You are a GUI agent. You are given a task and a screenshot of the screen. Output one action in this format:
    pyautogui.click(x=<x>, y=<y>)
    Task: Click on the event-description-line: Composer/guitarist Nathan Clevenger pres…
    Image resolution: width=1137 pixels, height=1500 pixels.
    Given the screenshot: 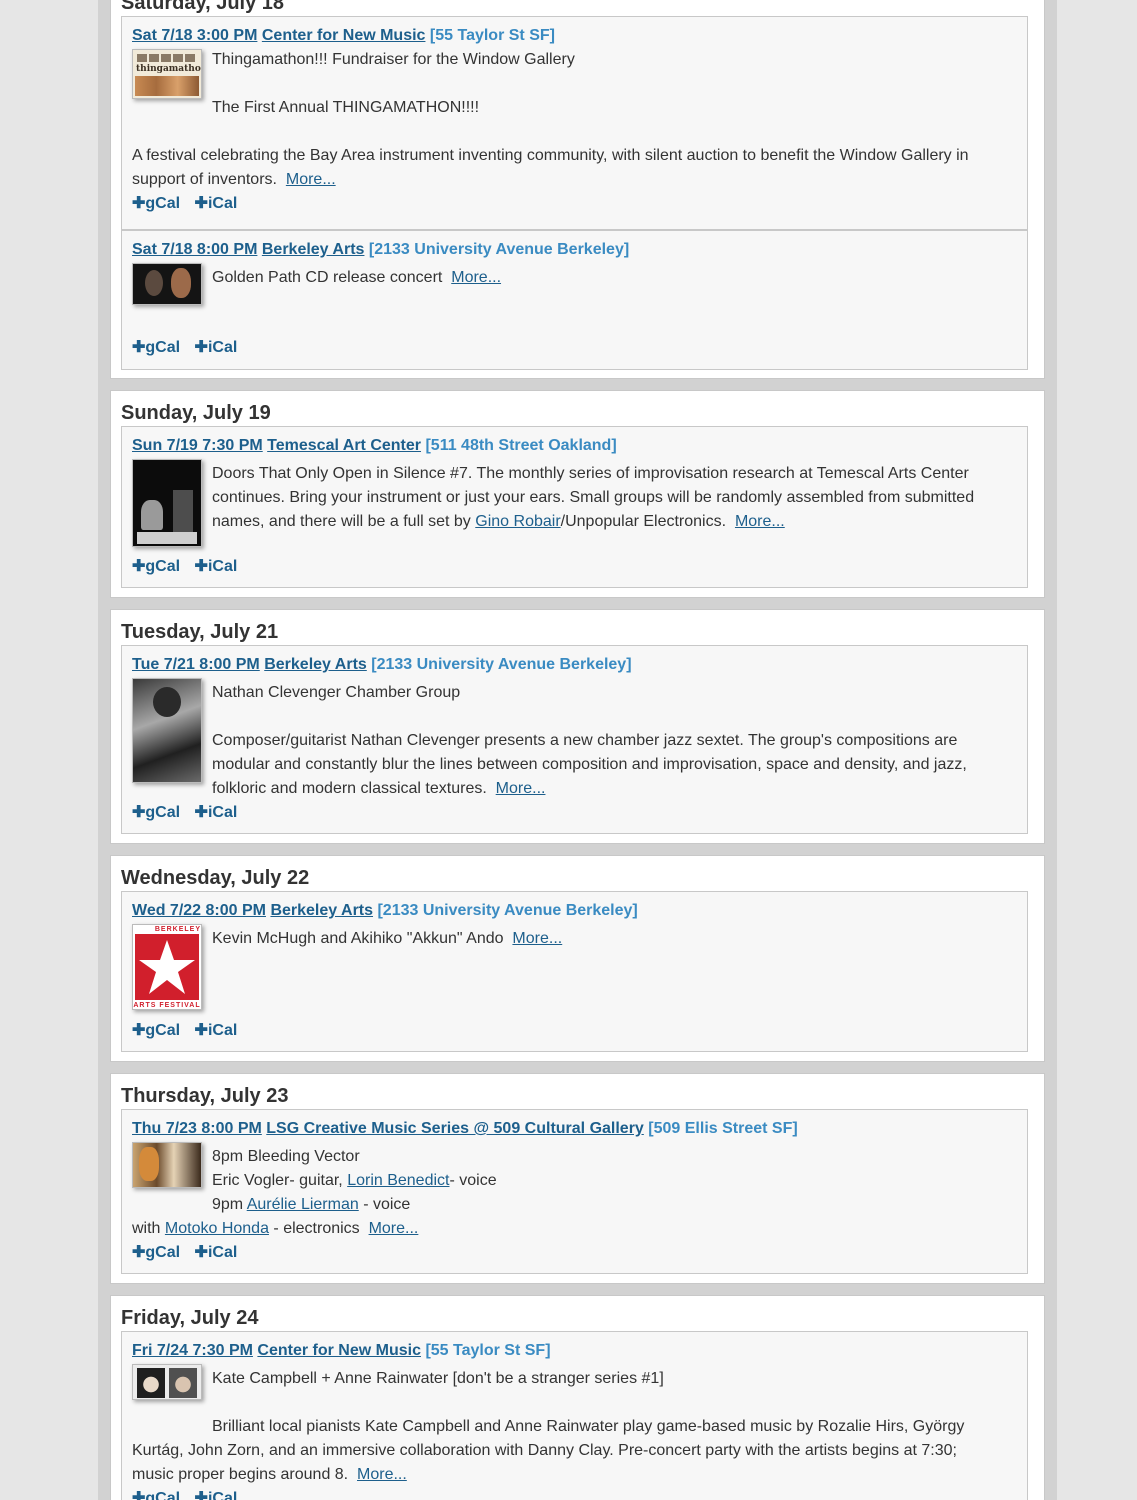 What is the action you would take?
    pyautogui.click(x=585, y=740)
    